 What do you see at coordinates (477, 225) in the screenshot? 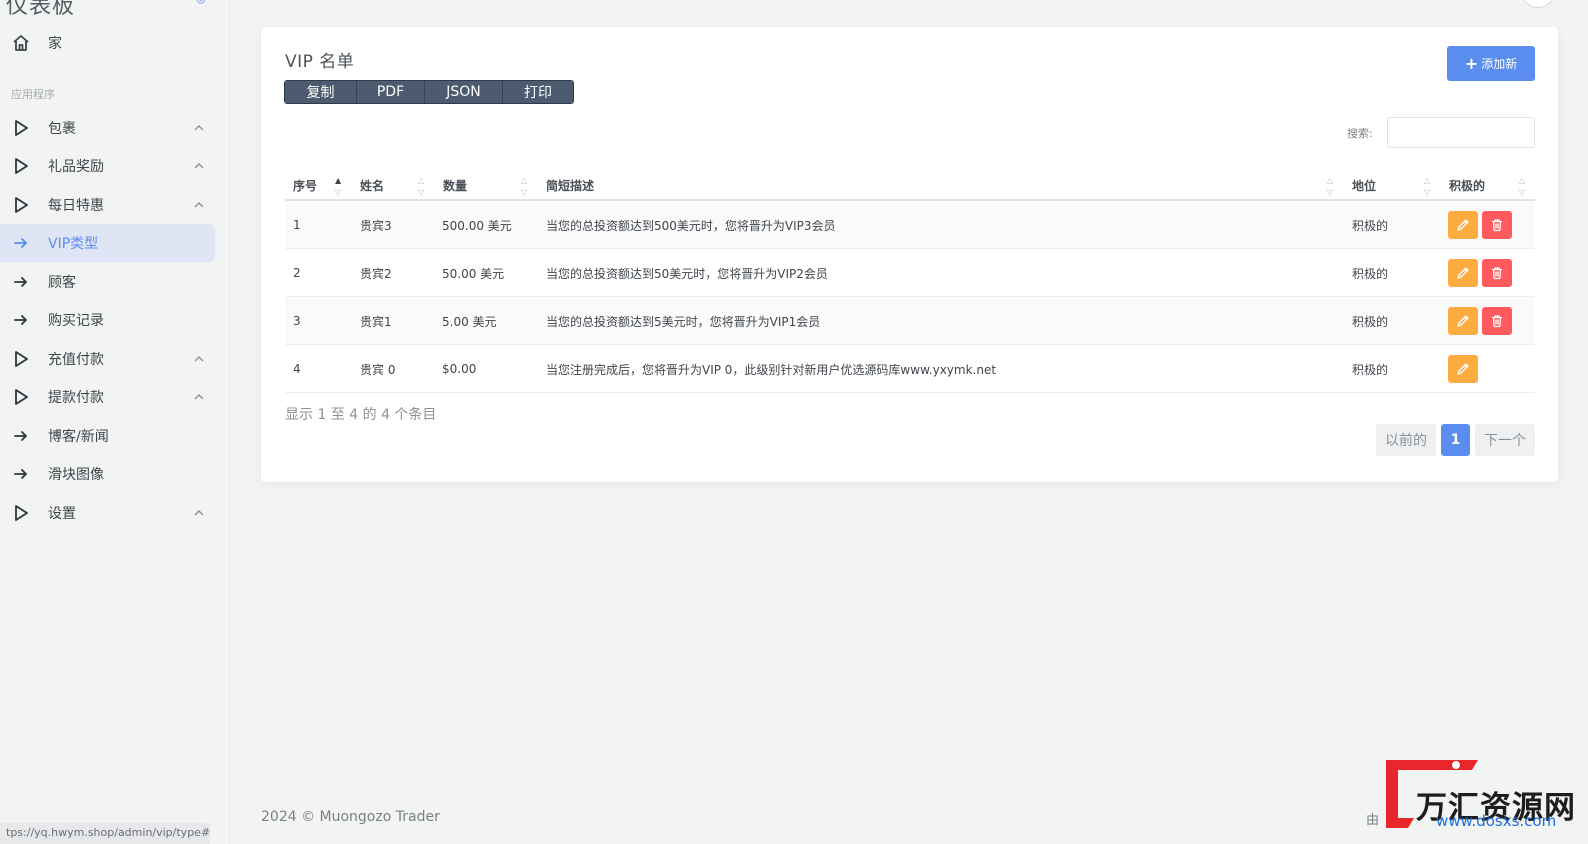
I see `cell-amount: 500.00 美元` at bounding box center [477, 225].